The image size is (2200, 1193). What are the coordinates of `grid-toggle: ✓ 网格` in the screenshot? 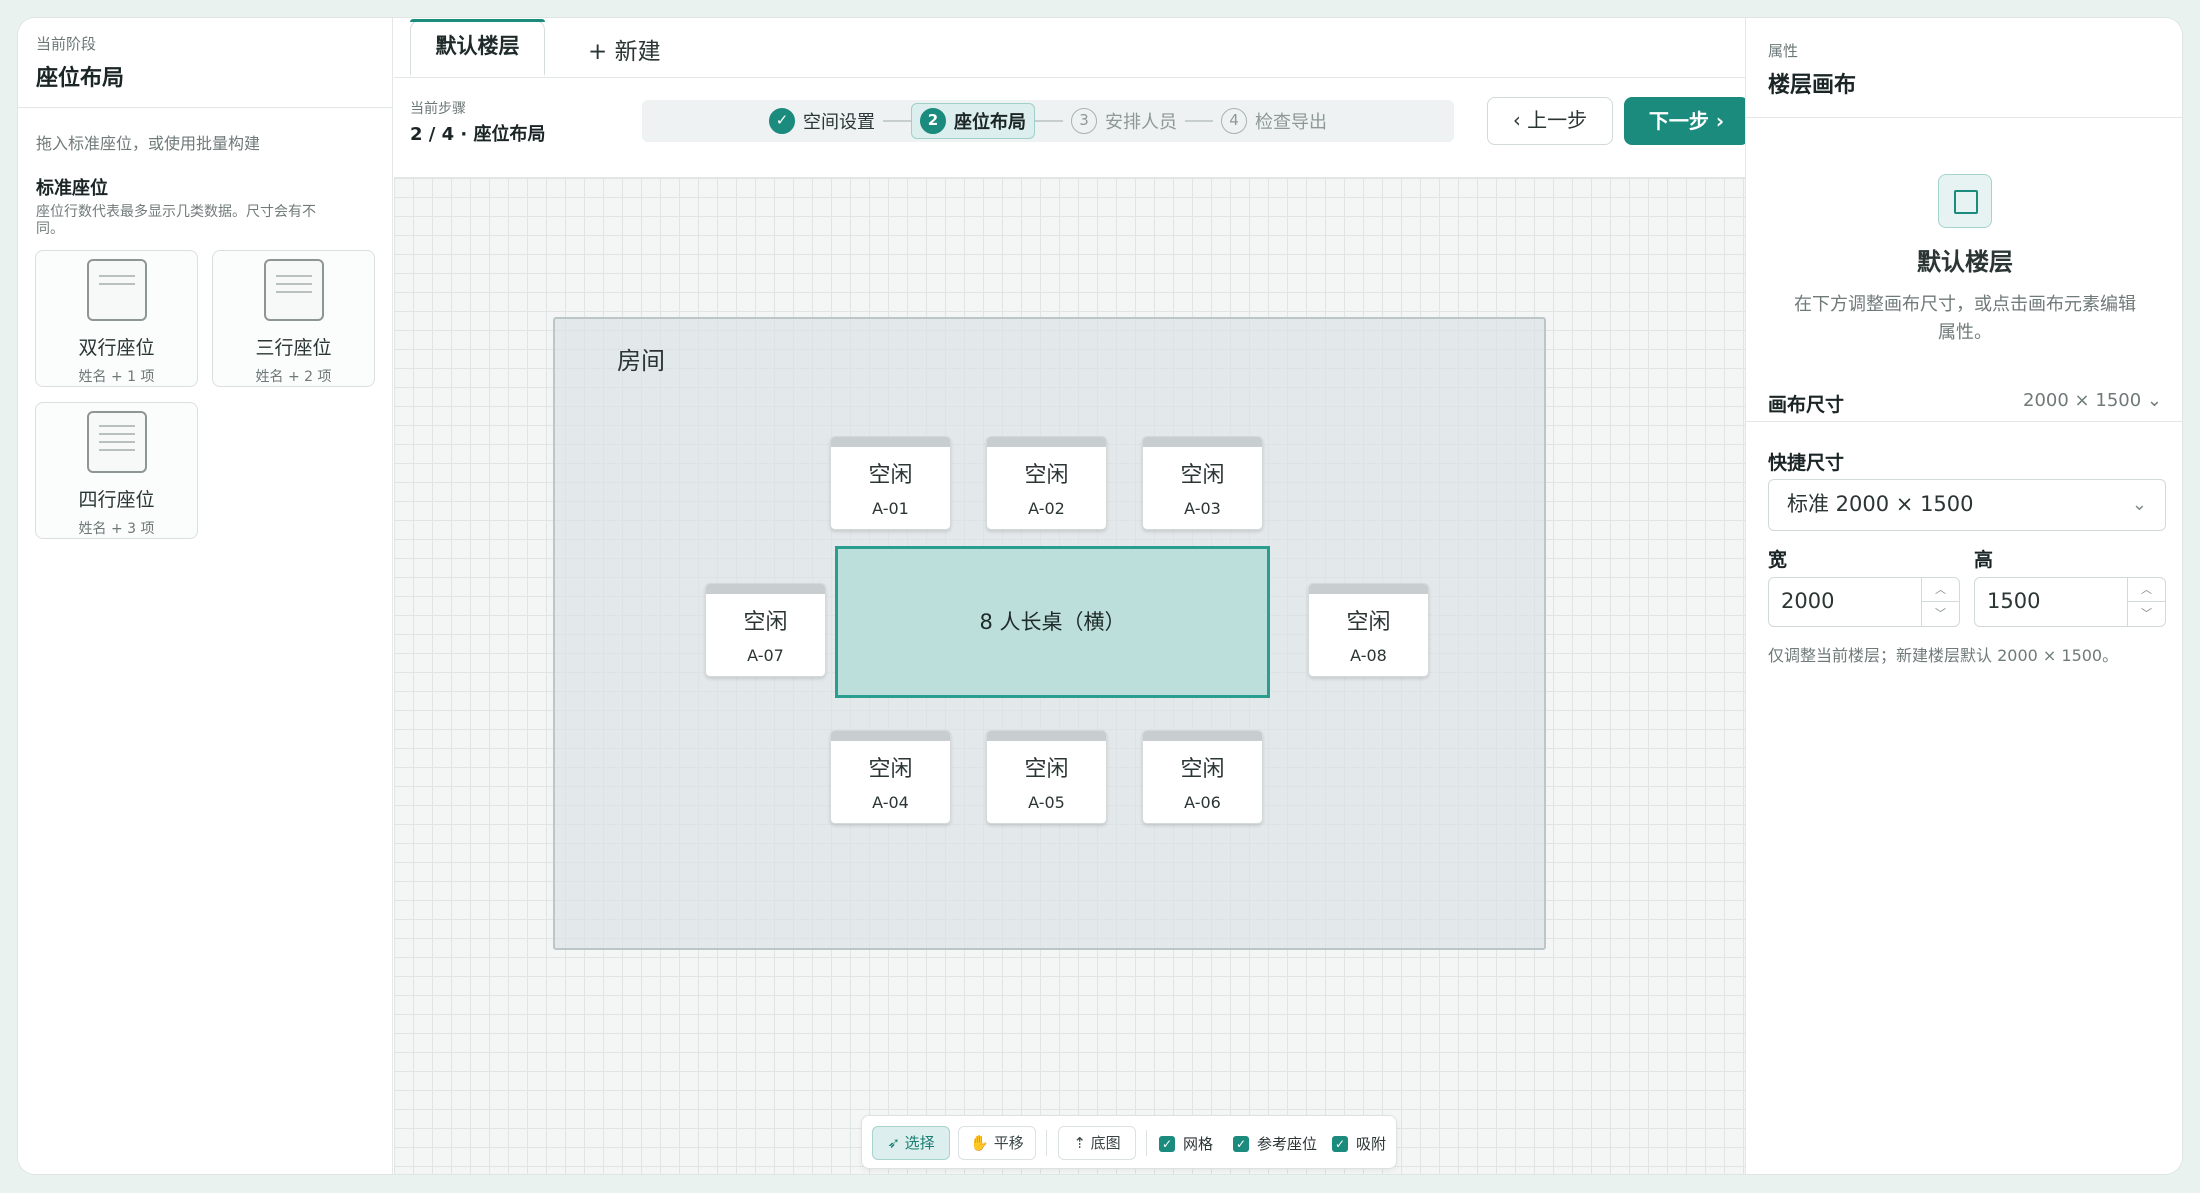 It's located at (1186, 1143).